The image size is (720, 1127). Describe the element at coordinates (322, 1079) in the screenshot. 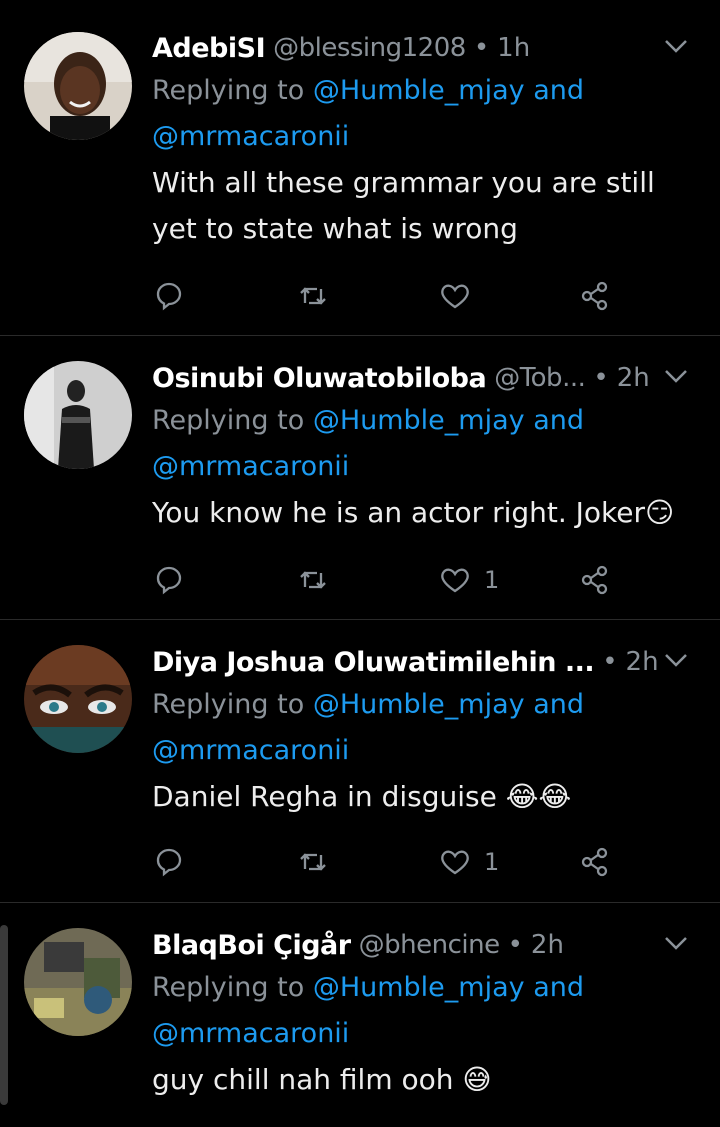

I see `tweet-text: guy chill nah film ooh 😅` at that location.